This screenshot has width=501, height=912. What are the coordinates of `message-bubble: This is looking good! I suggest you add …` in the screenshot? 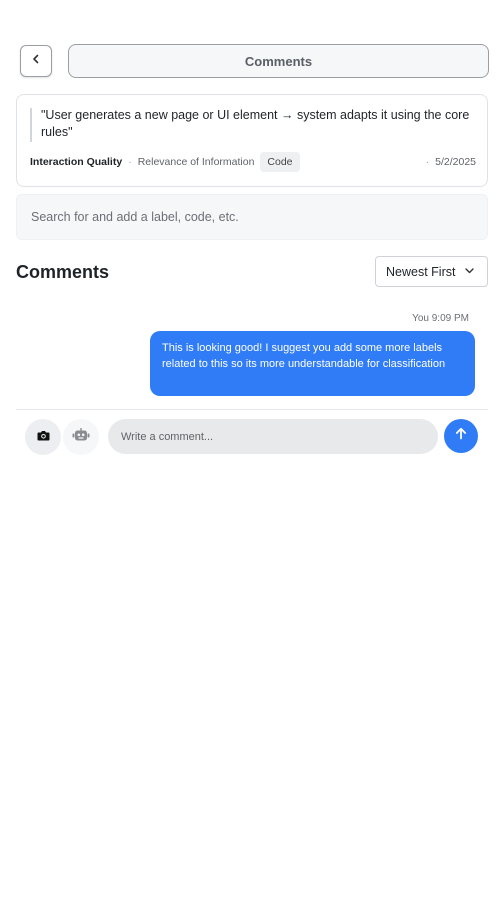 It's located at (312, 363).